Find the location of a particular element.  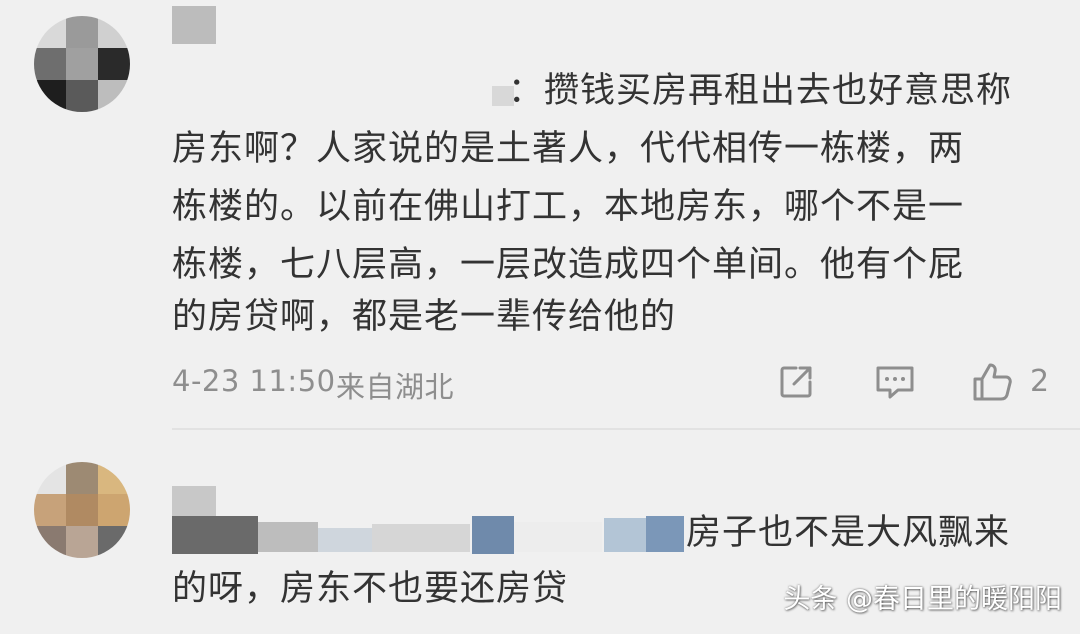

comment-location: 来自湖北 is located at coordinates (395, 387).